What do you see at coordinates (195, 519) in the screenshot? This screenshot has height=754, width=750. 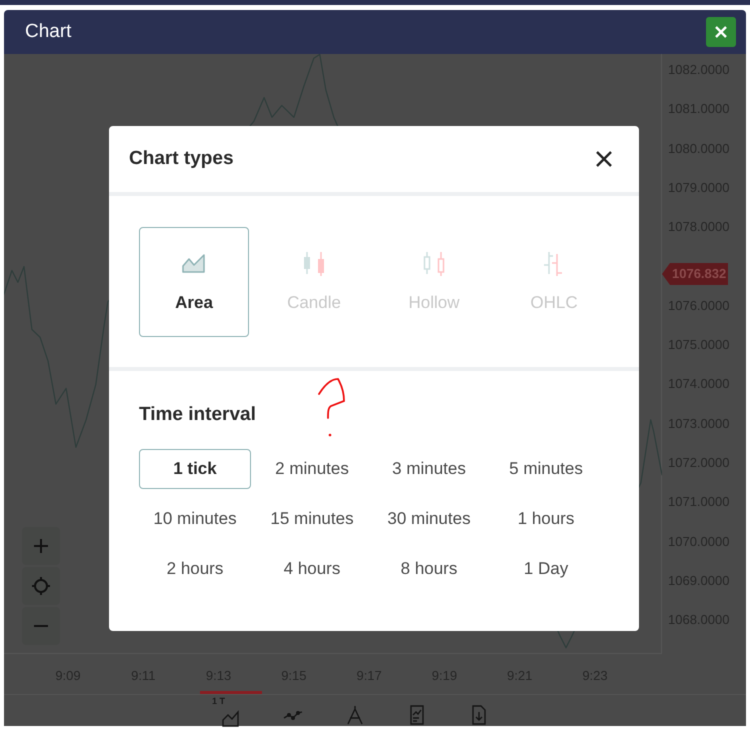 I see `interval-option: 10 minutes` at bounding box center [195, 519].